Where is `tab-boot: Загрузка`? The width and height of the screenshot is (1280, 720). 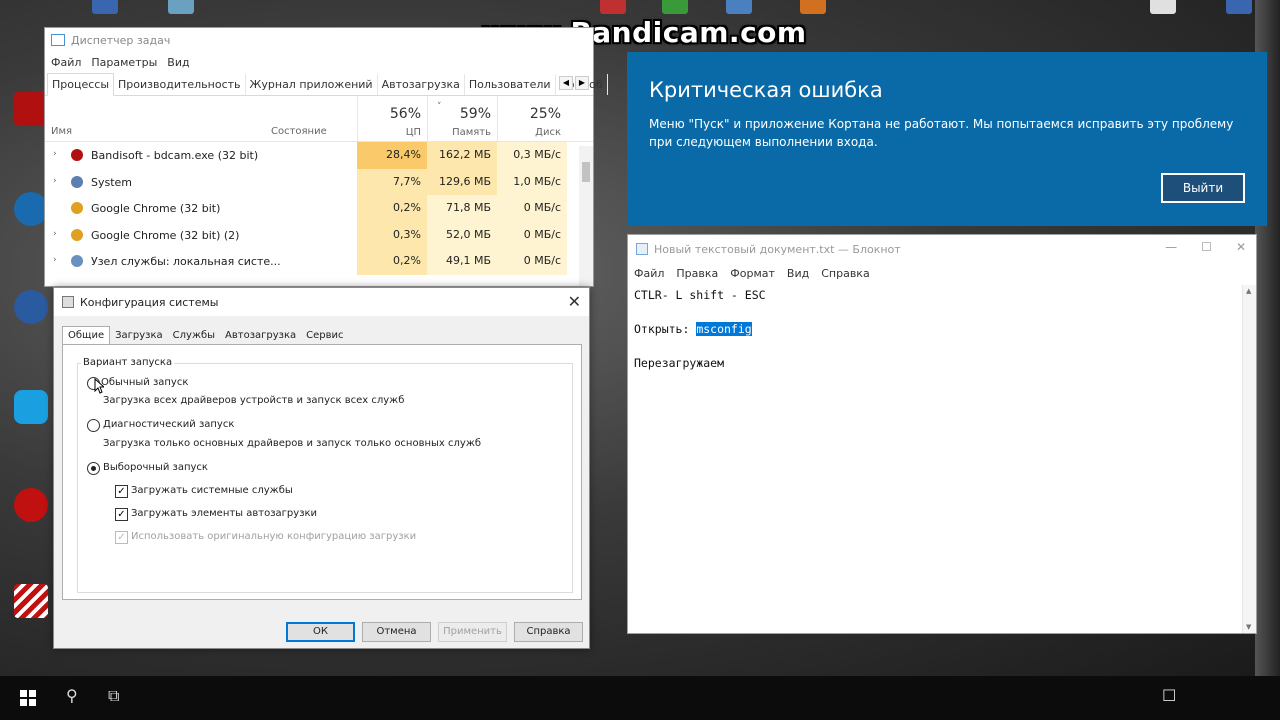
tab-boot: Загрузка is located at coordinates (139, 335).